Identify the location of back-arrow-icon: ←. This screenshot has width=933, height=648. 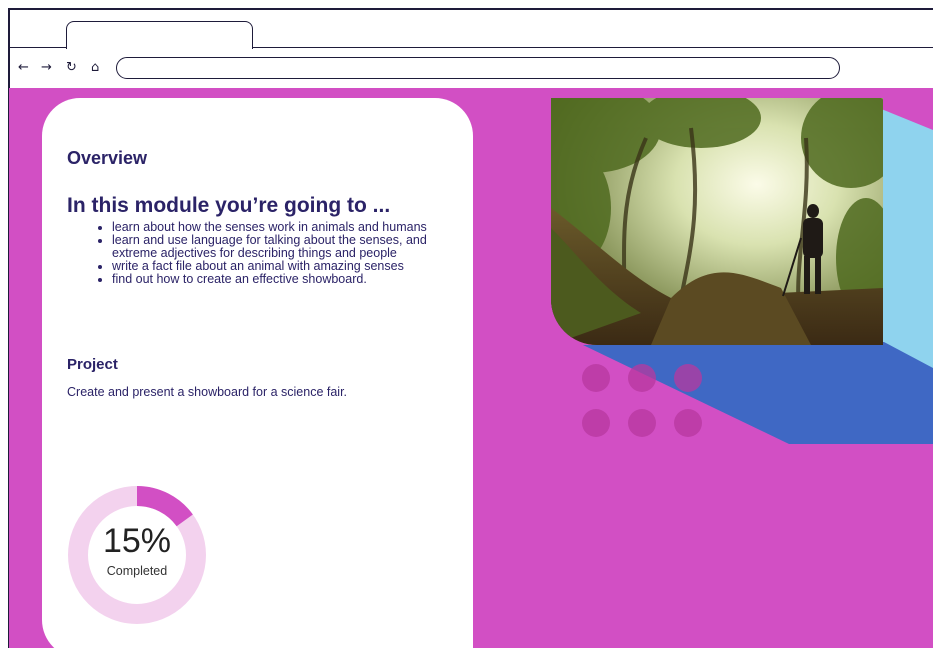
(23, 68).